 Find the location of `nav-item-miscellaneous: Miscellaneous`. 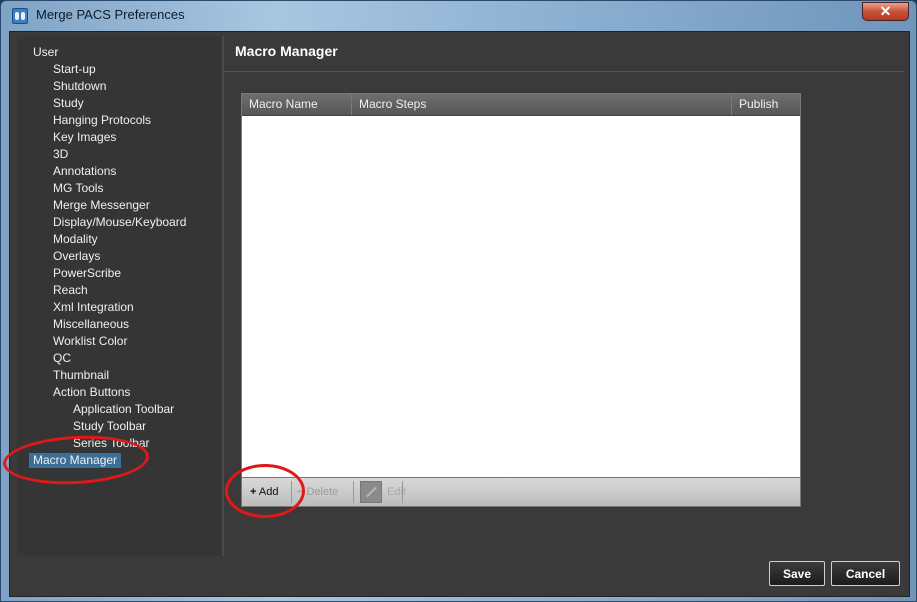

nav-item-miscellaneous: Miscellaneous is located at coordinates (91, 324).